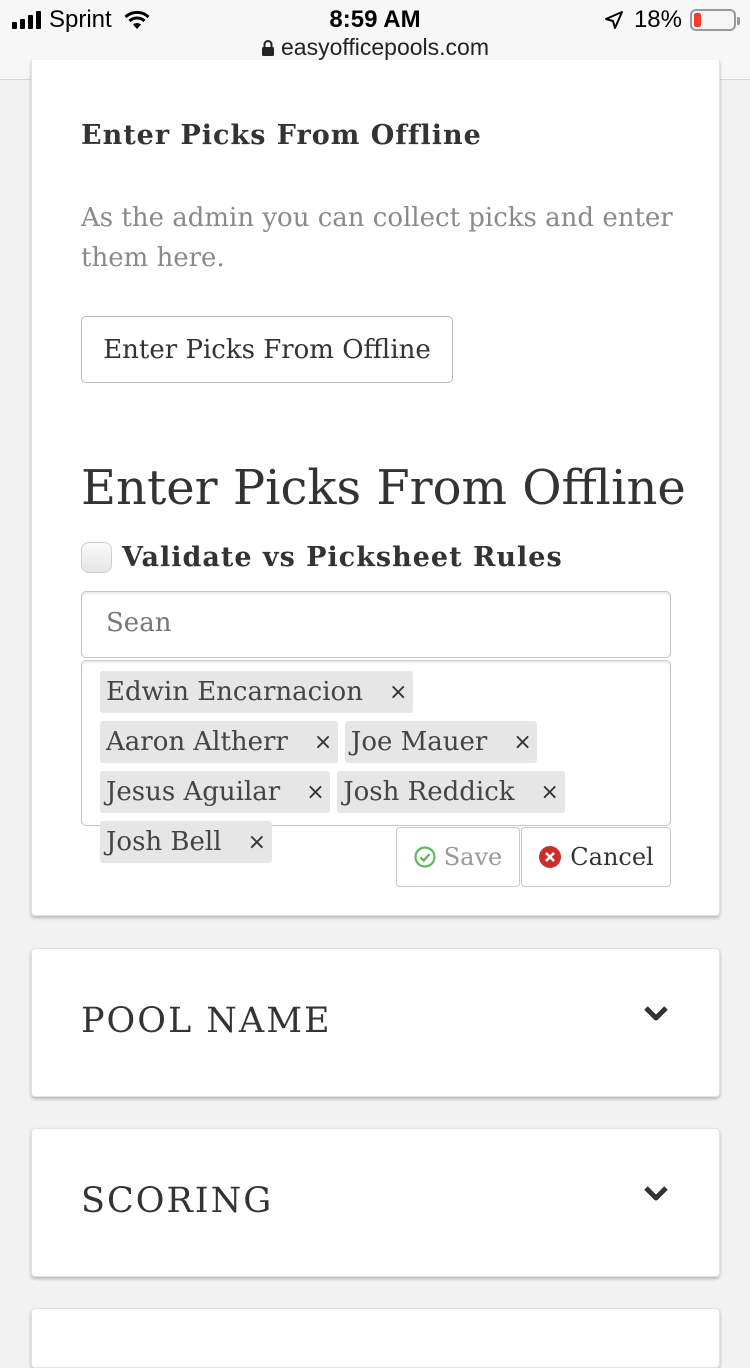 The width and height of the screenshot is (750, 1368). I want to click on validate-rules-row: Validate vs Picksheet Rules, so click(322, 557).